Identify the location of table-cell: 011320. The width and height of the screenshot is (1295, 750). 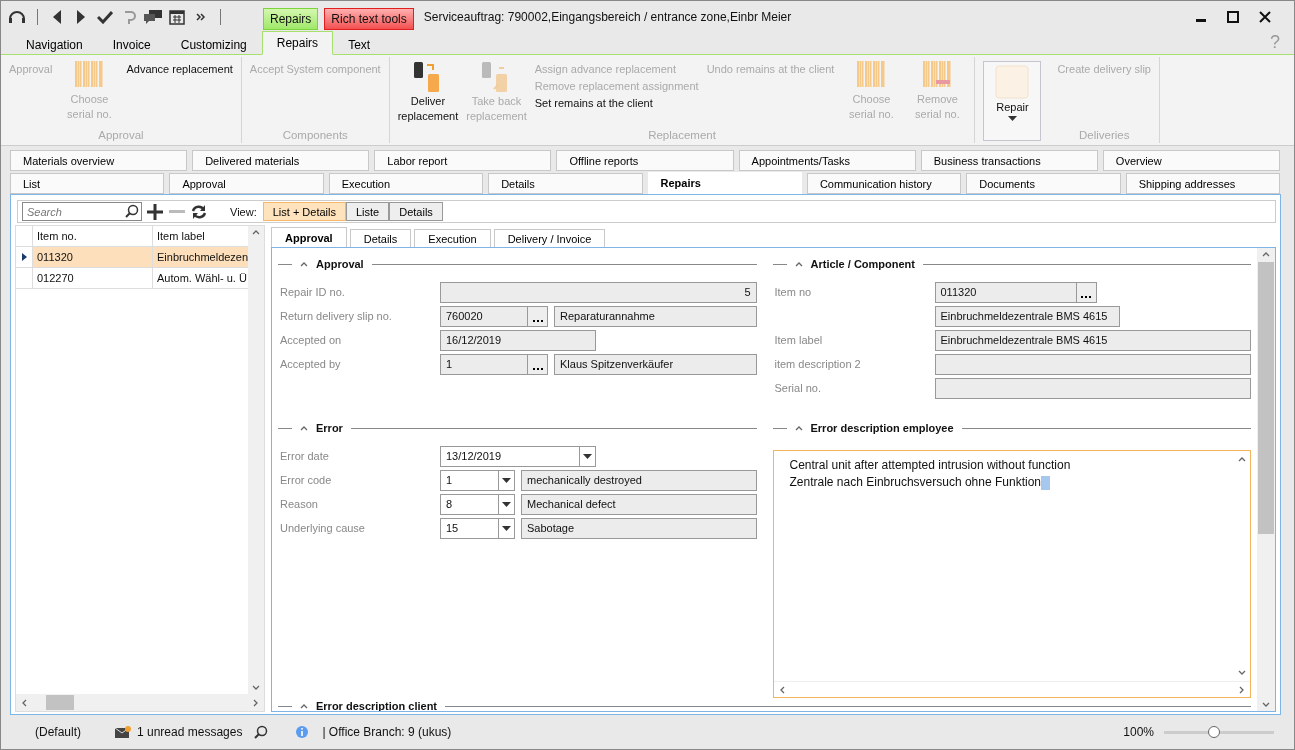
(92, 257).